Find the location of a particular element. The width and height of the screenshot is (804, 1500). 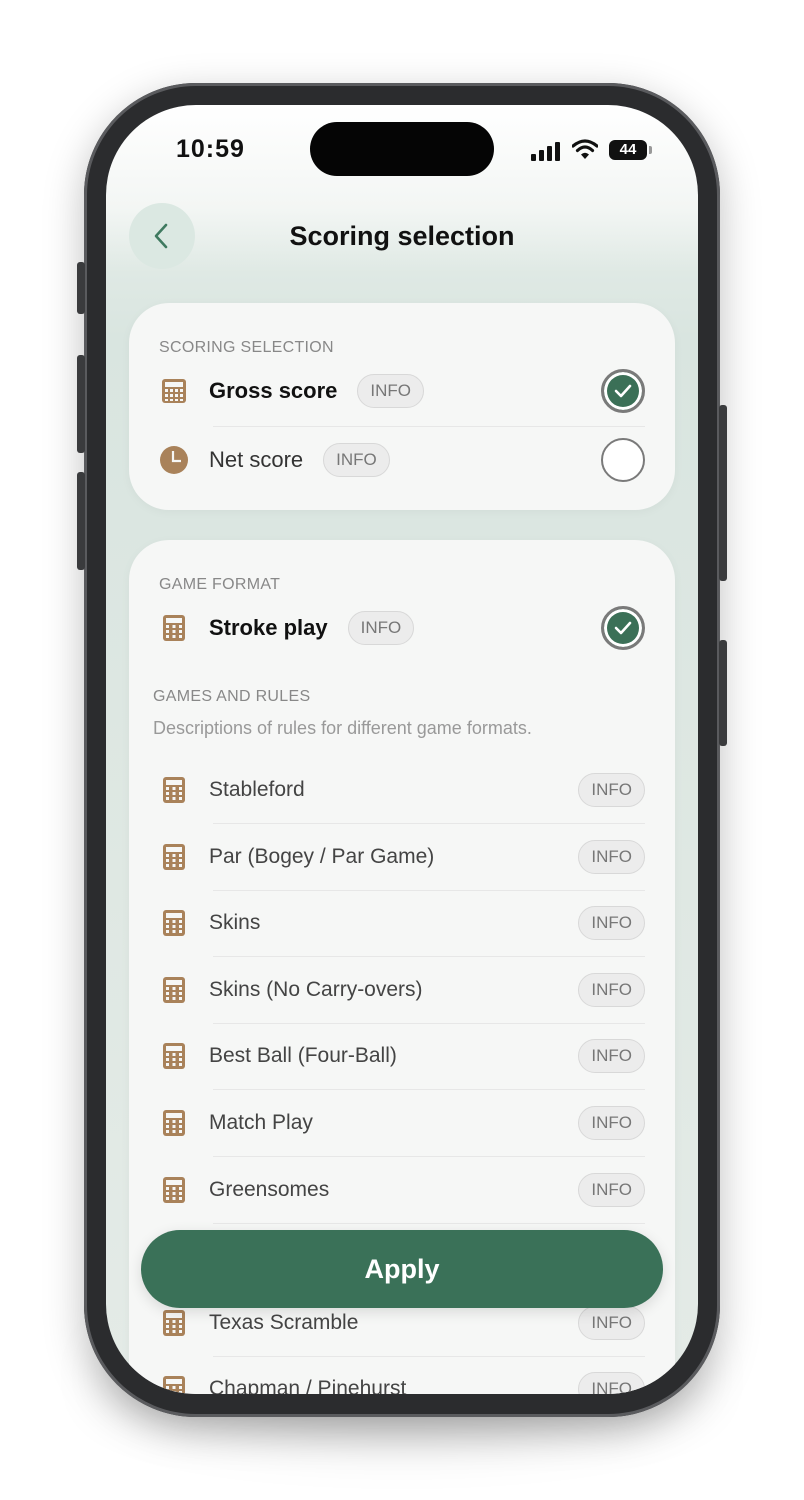

scoring-option-gross: Gross score INFO is located at coordinates (402, 391).